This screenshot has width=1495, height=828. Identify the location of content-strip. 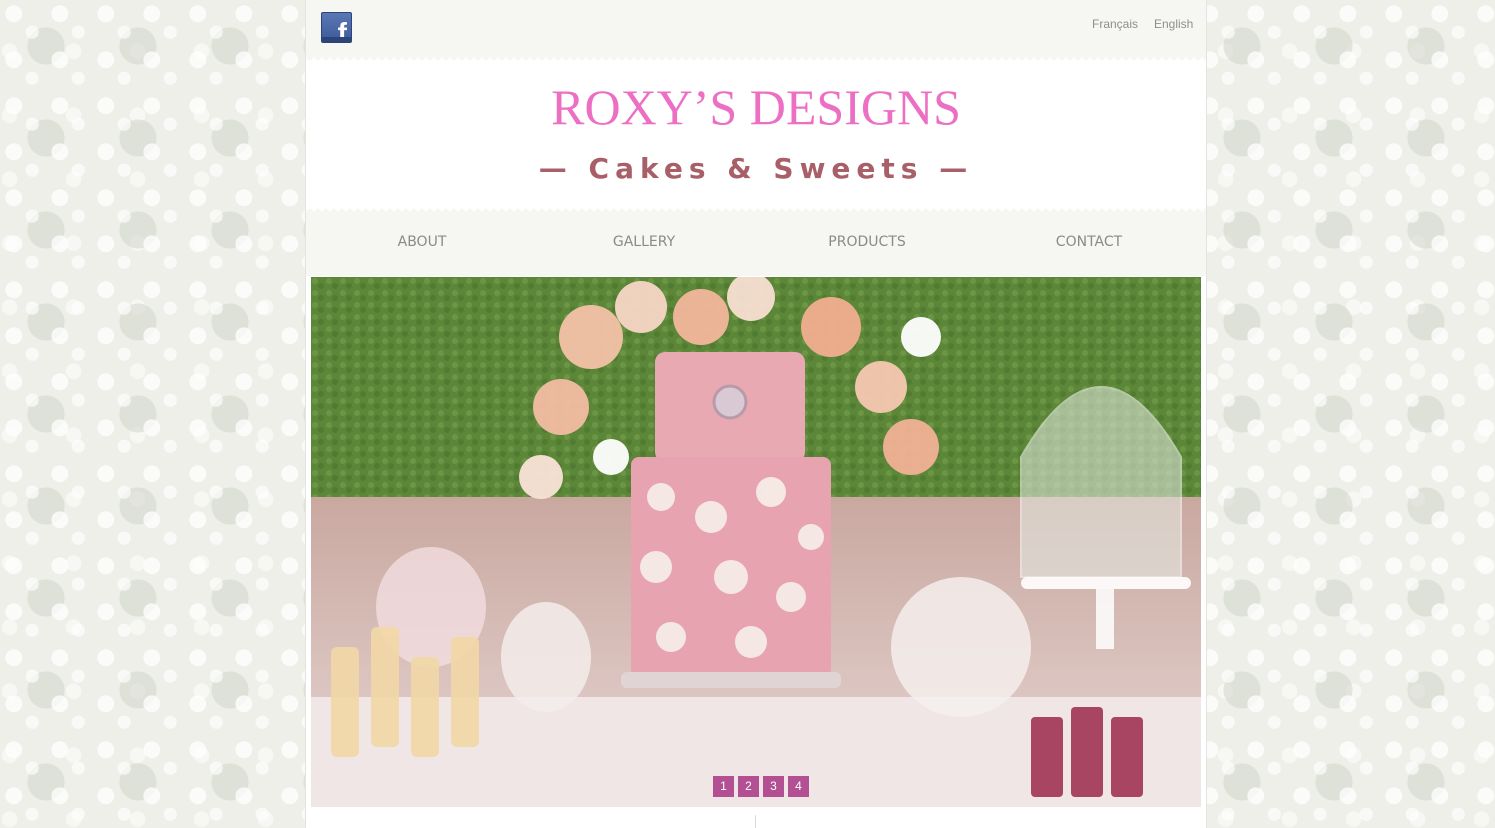
(756, 817).